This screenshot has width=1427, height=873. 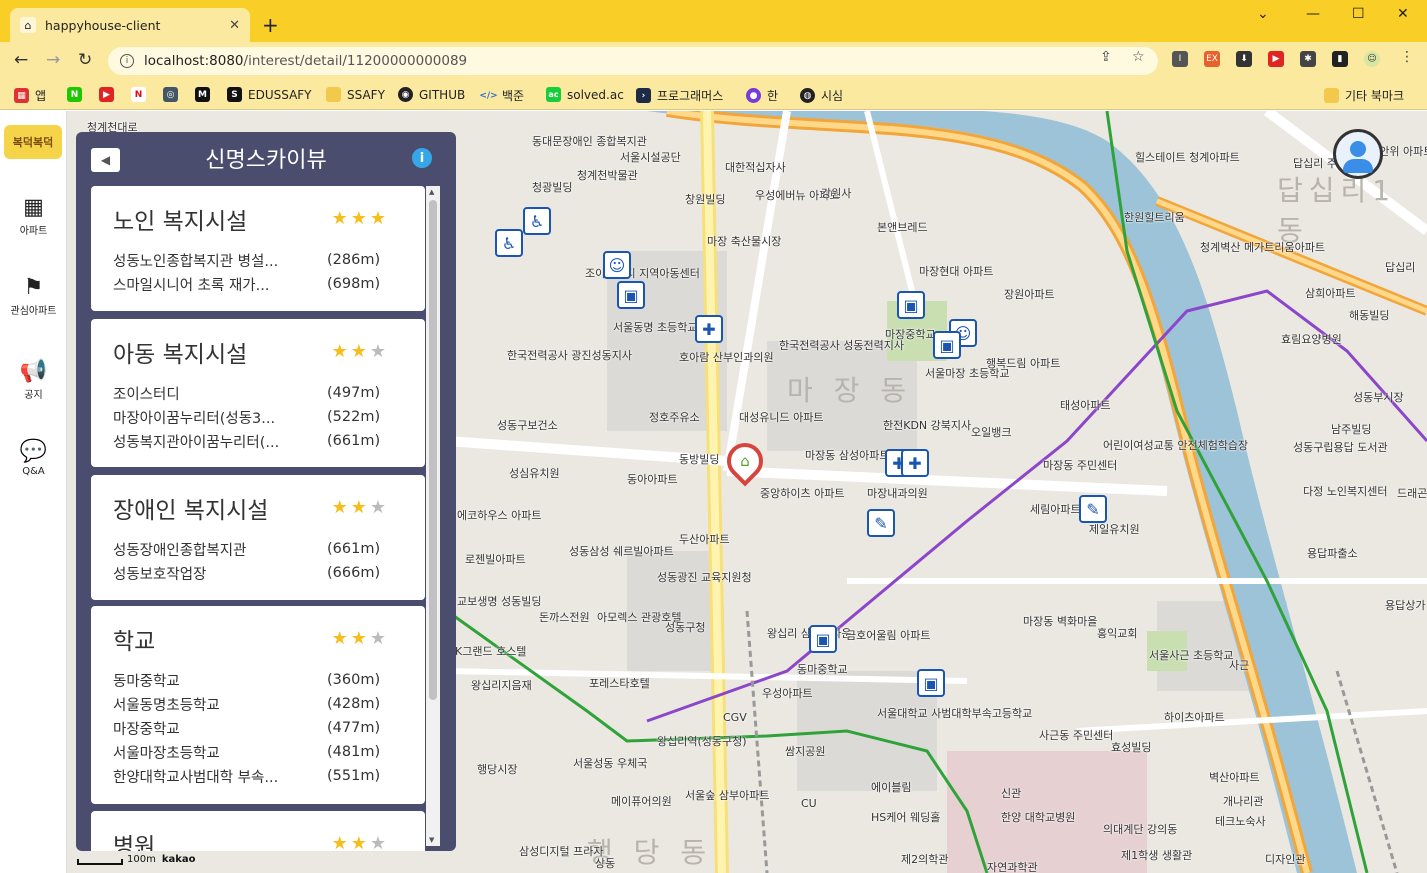 I want to click on panel-scrollbar: ▲ ▼, so click(x=433, y=516).